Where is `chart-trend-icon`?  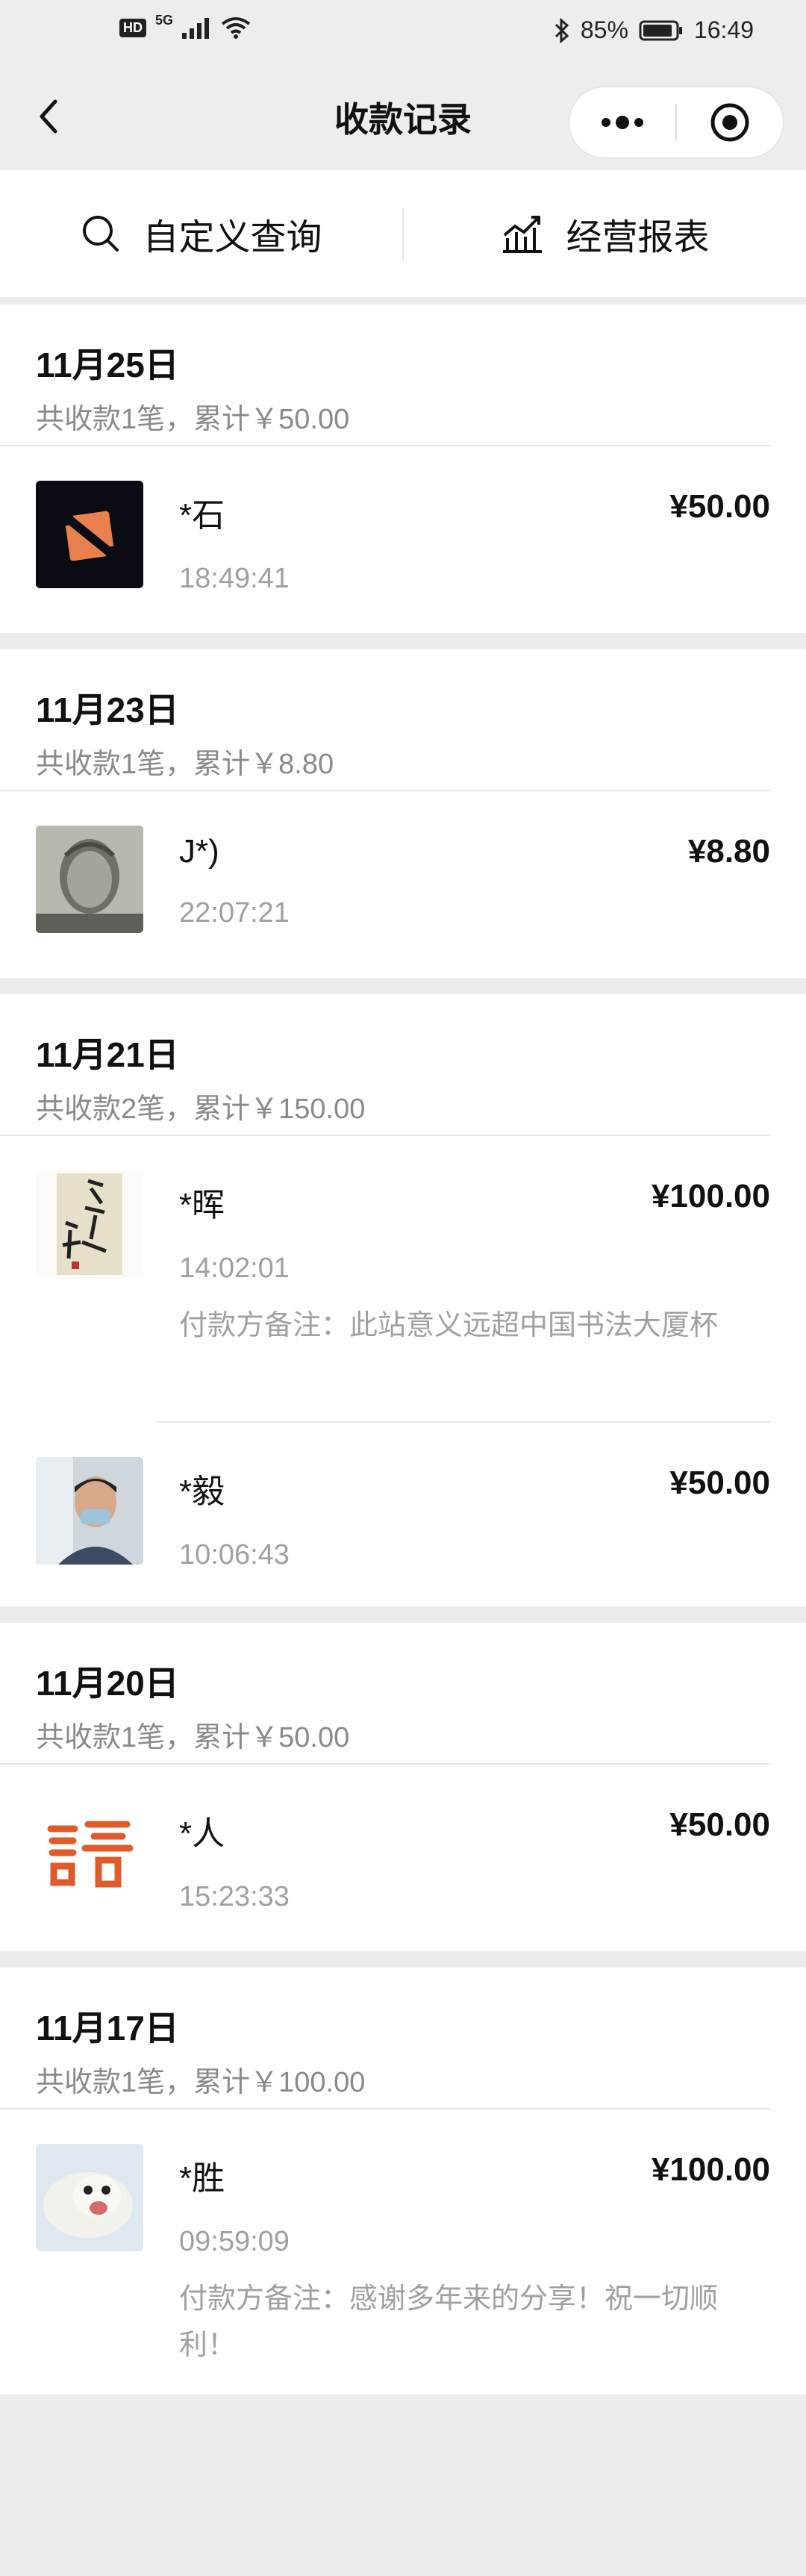
chart-trend-icon is located at coordinates (523, 234).